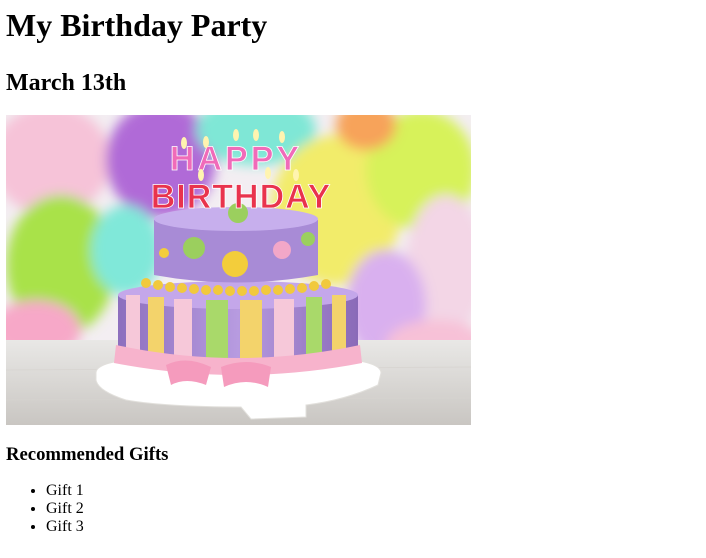  I want to click on party-date: March 13th, so click(66, 83).